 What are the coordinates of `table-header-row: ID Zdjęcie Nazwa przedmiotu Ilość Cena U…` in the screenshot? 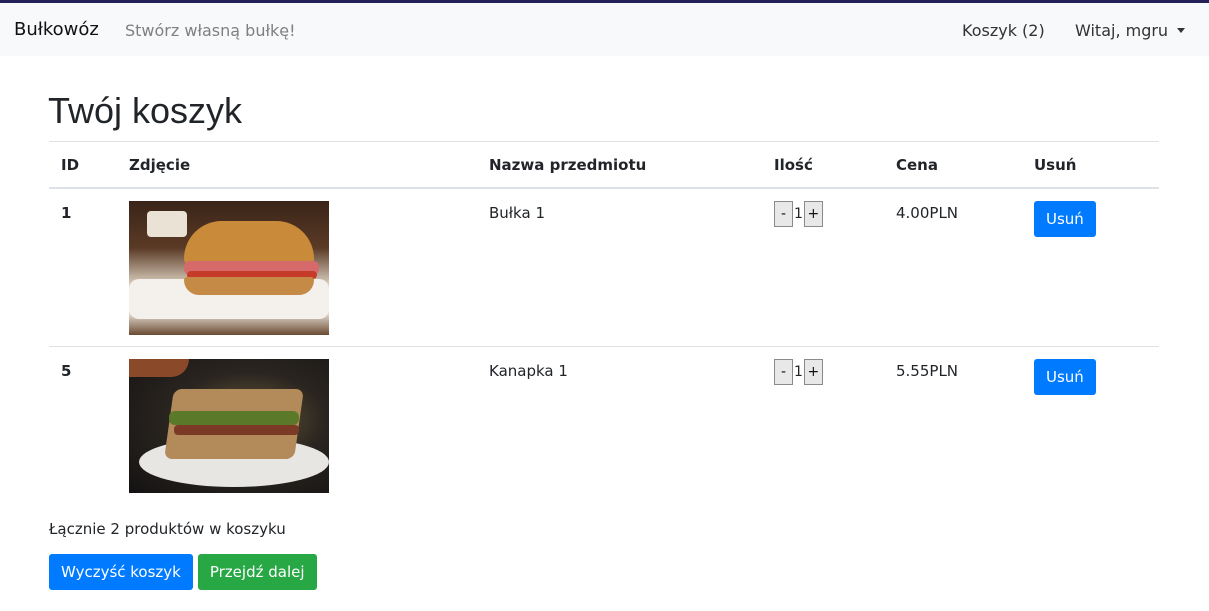 It's located at (604, 165).